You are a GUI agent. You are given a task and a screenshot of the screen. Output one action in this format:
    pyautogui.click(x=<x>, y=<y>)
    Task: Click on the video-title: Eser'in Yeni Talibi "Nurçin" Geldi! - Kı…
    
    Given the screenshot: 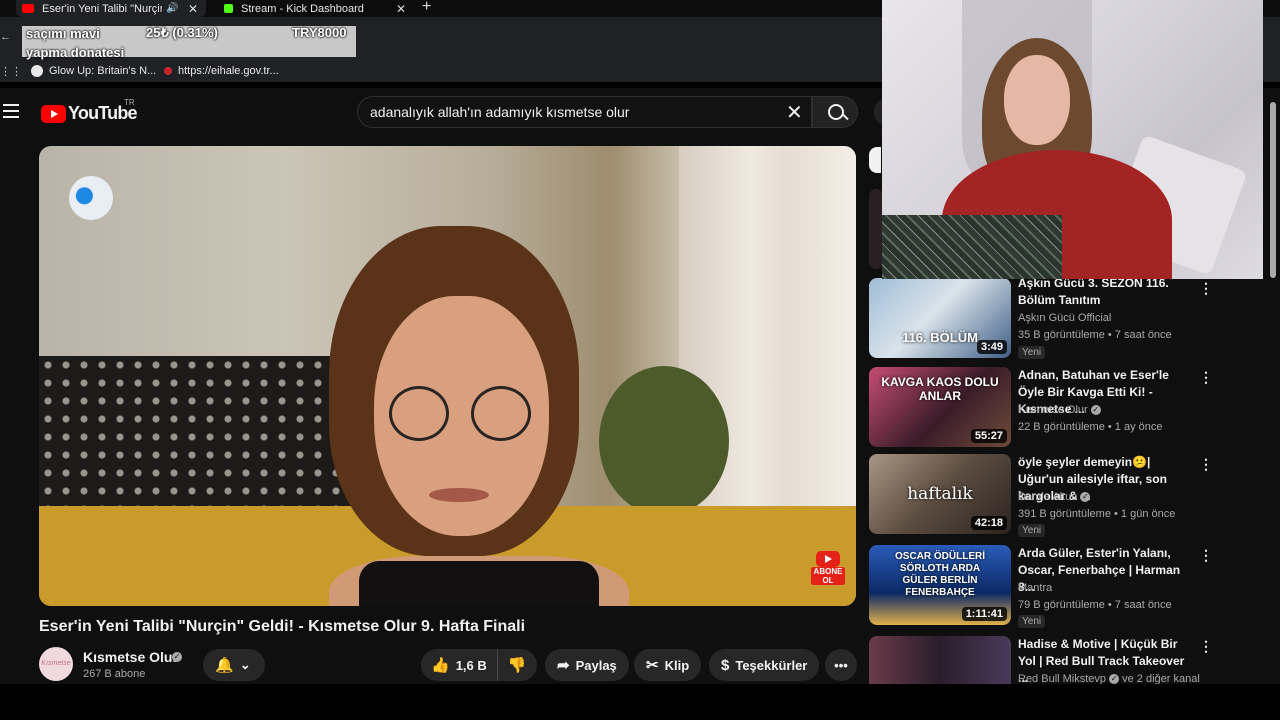 What is the action you would take?
    pyautogui.click(x=282, y=626)
    